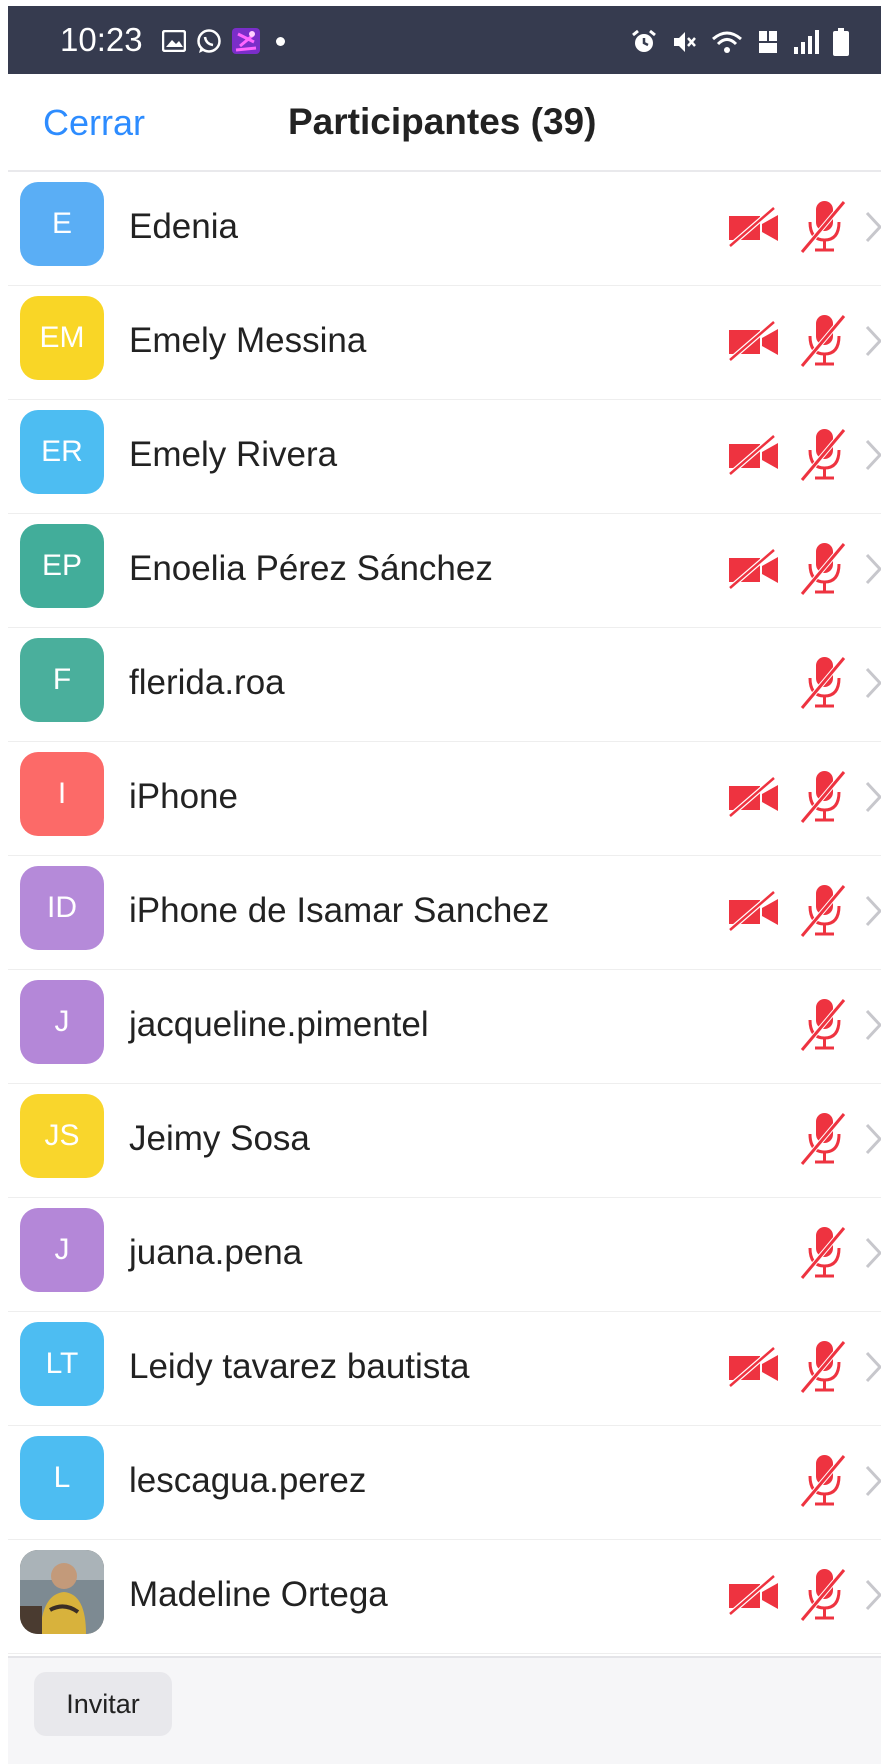  Describe the element at coordinates (685, 42) in the screenshot. I see `mute-icon` at that location.